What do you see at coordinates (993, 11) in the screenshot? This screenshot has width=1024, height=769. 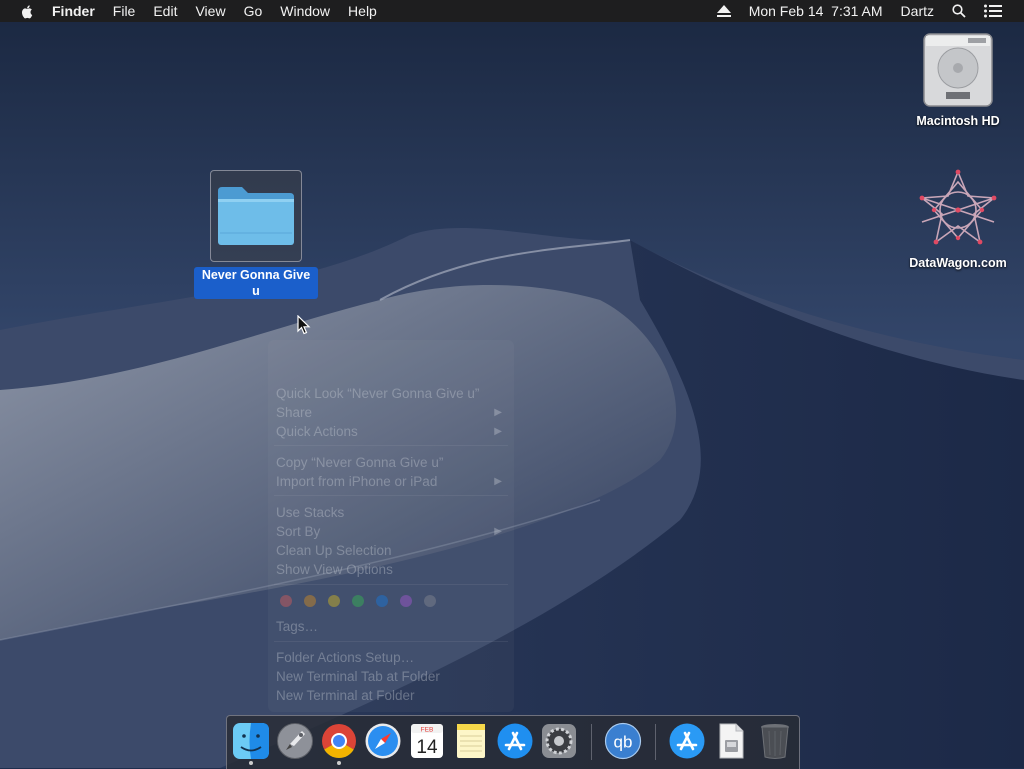 I see `notification-list-icon` at bounding box center [993, 11].